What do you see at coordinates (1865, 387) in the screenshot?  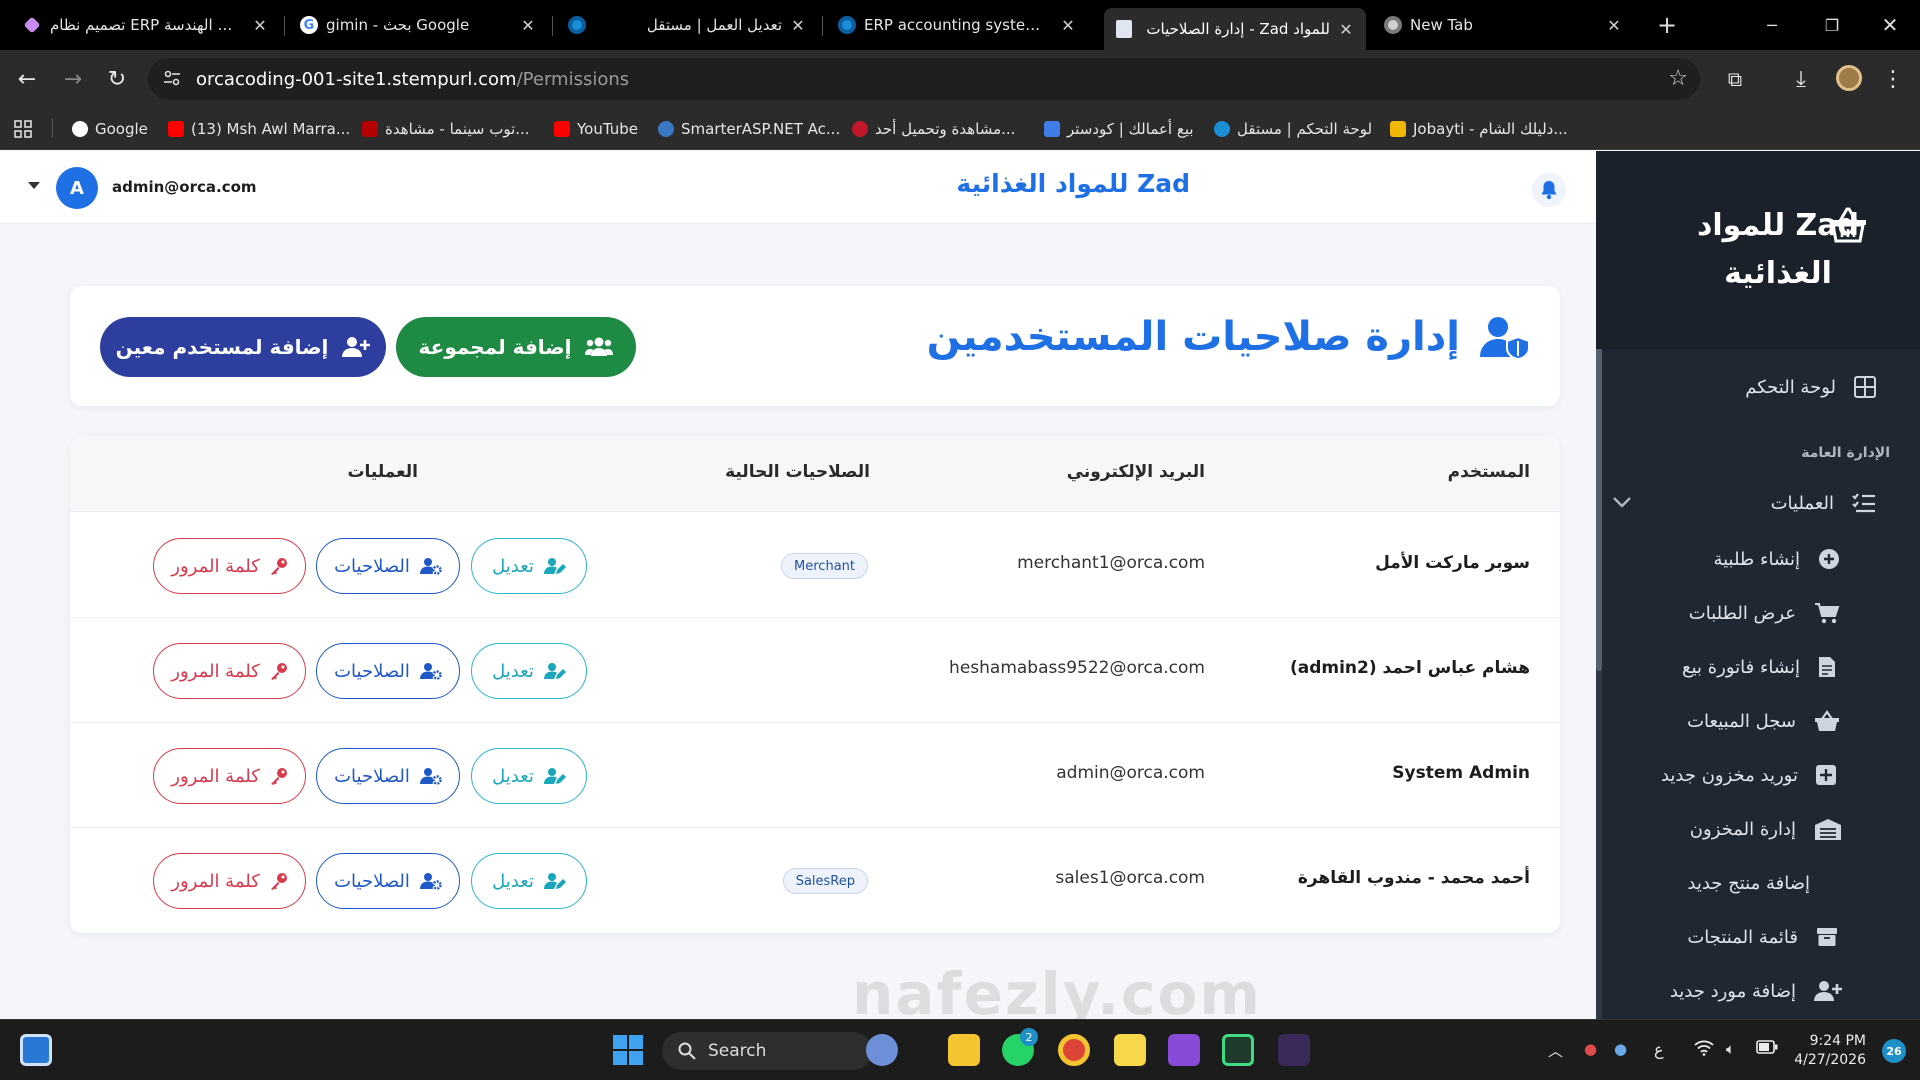 I see `dashboard-grid-icon` at bounding box center [1865, 387].